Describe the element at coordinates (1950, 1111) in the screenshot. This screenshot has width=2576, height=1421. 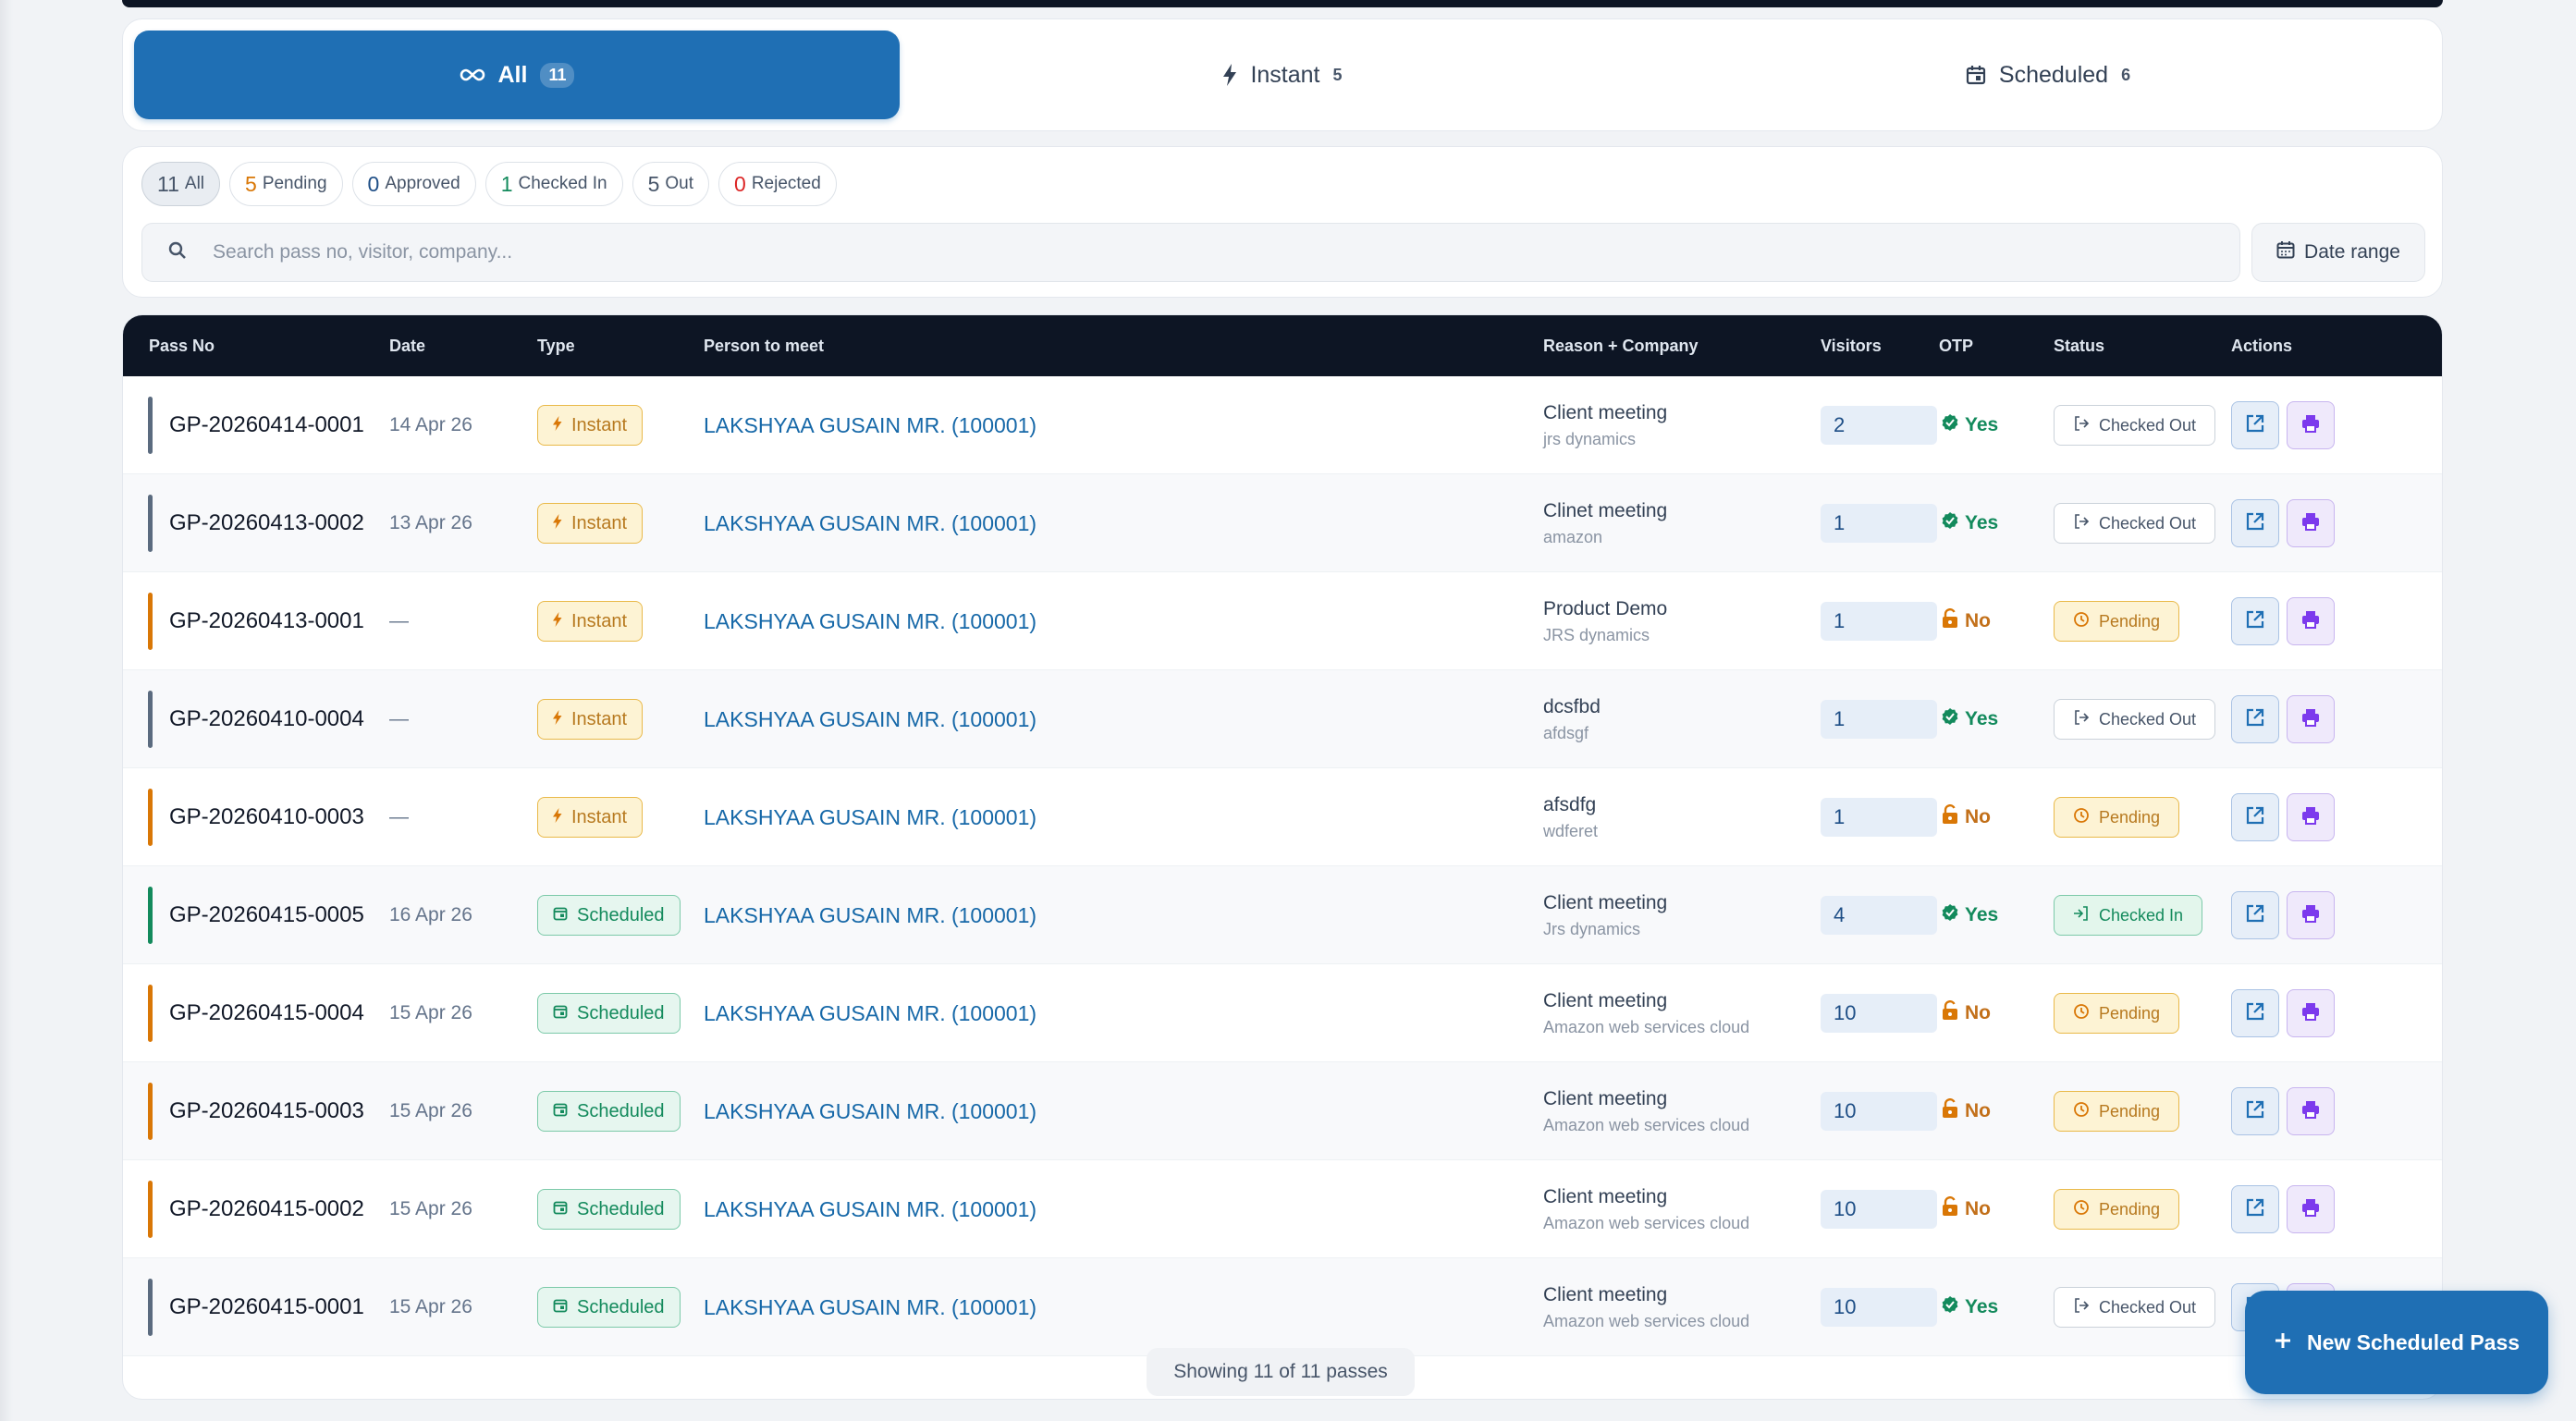
I see `lock-open-icon` at that location.